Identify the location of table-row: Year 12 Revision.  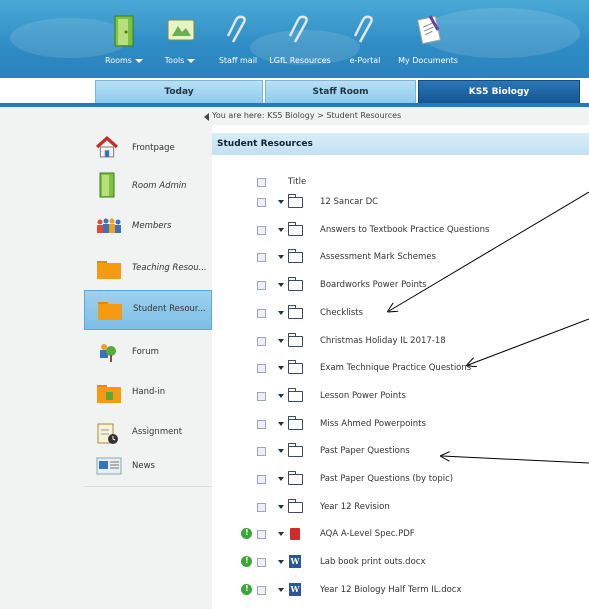
(400, 507).